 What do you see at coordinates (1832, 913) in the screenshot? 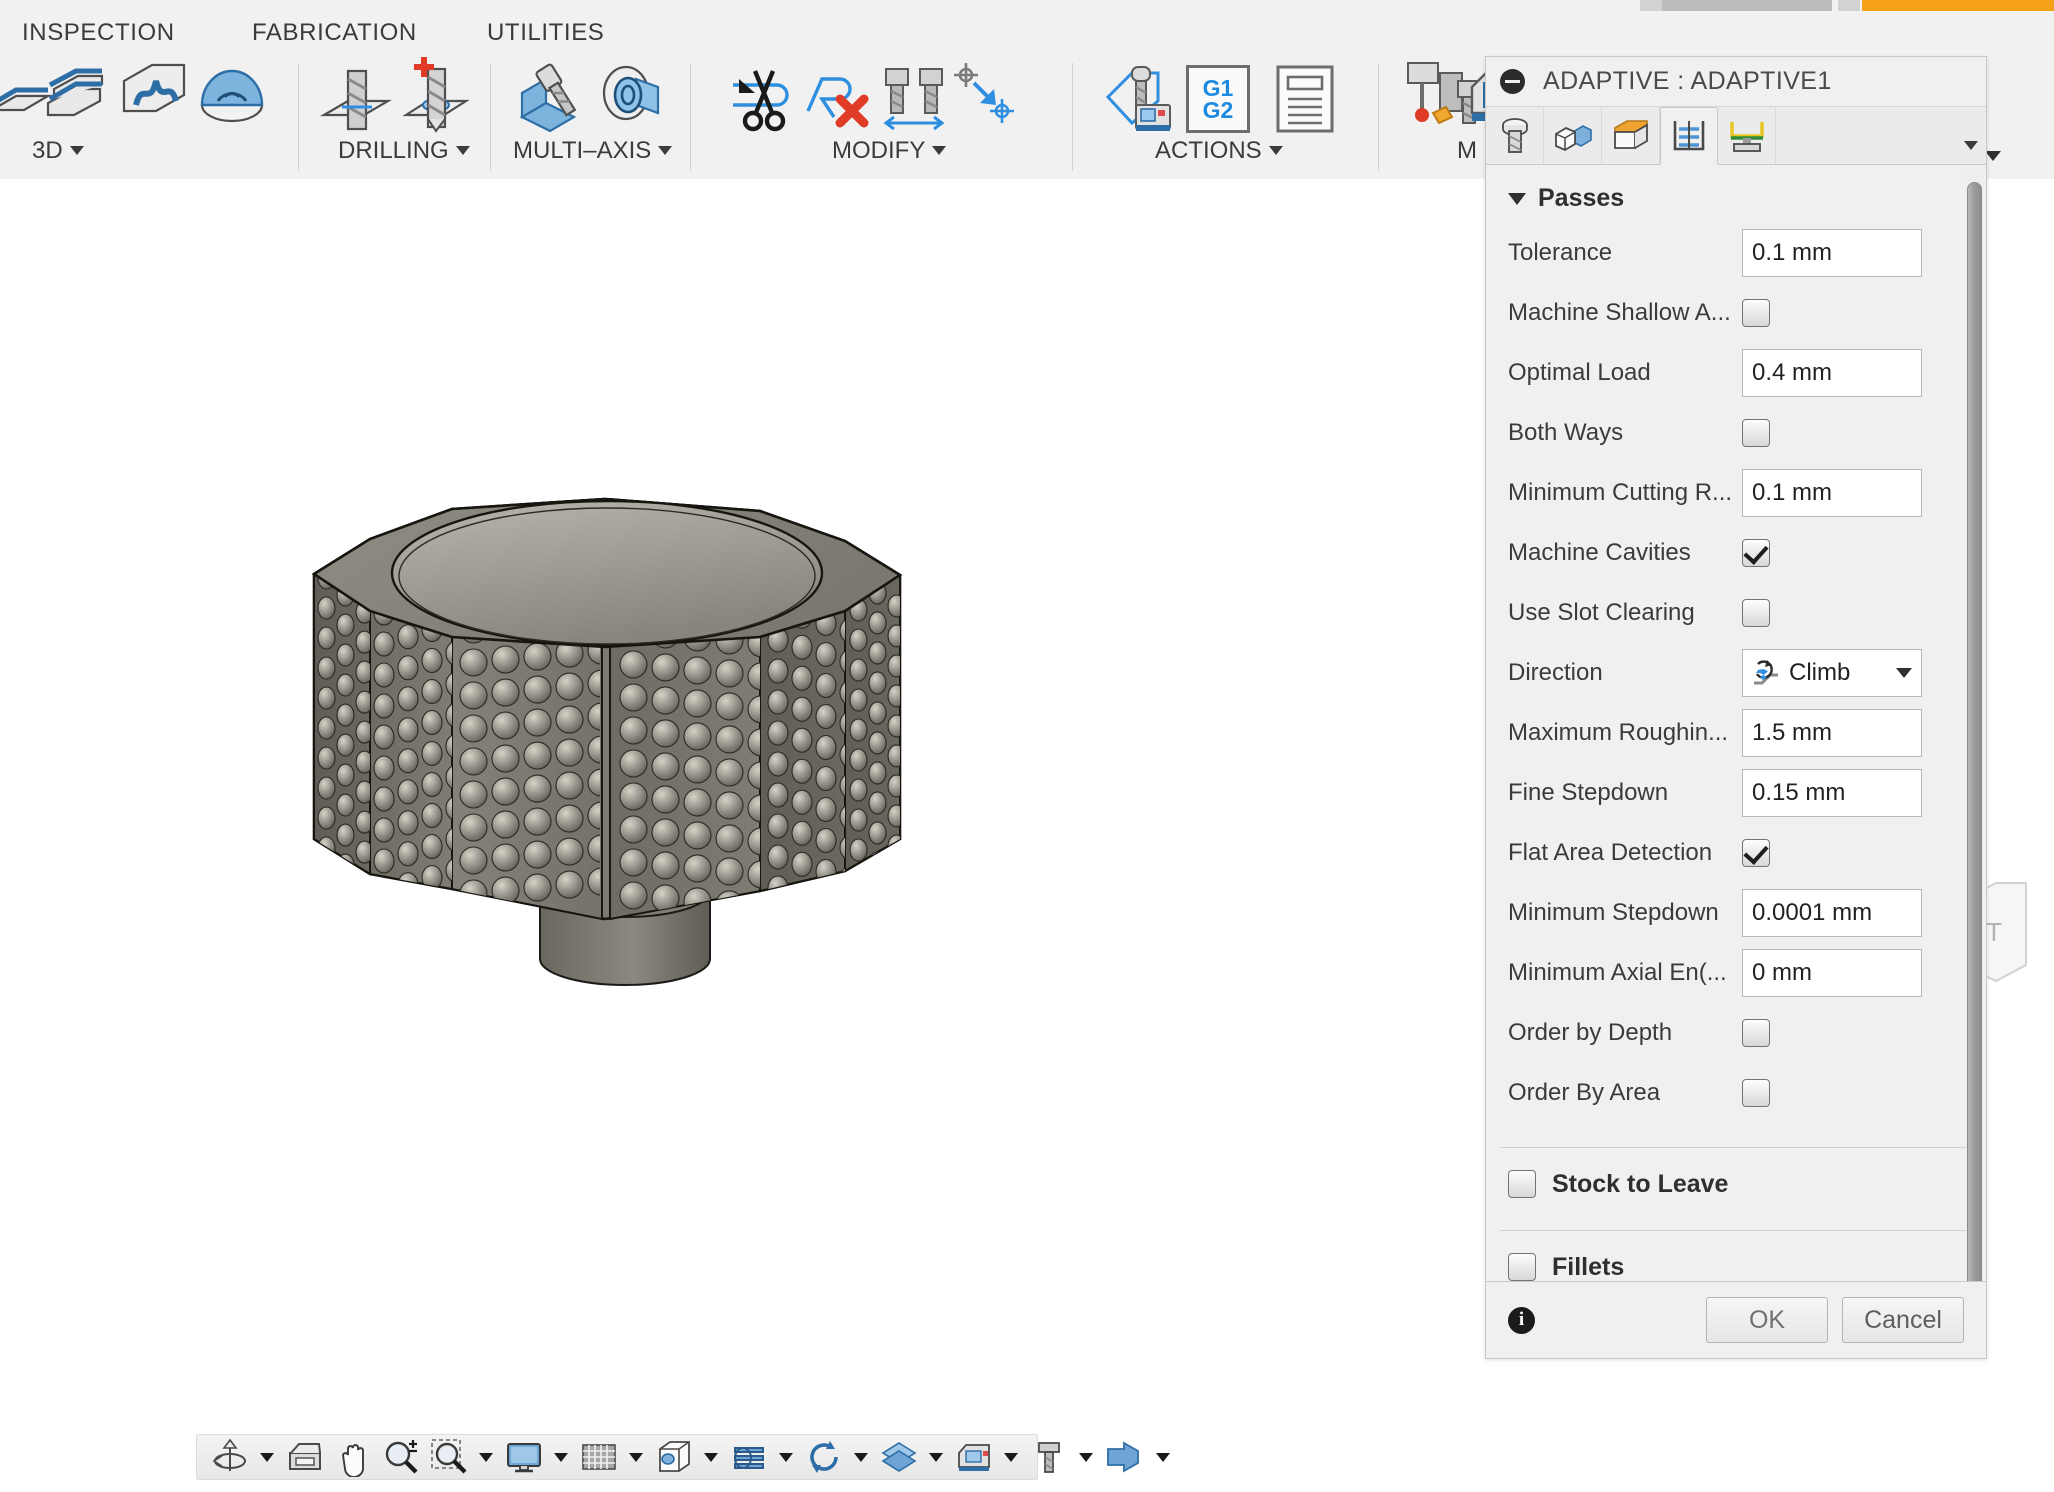
I see `input-minimum-stepdown: 0.0001 mm` at bounding box center [1832, 913].